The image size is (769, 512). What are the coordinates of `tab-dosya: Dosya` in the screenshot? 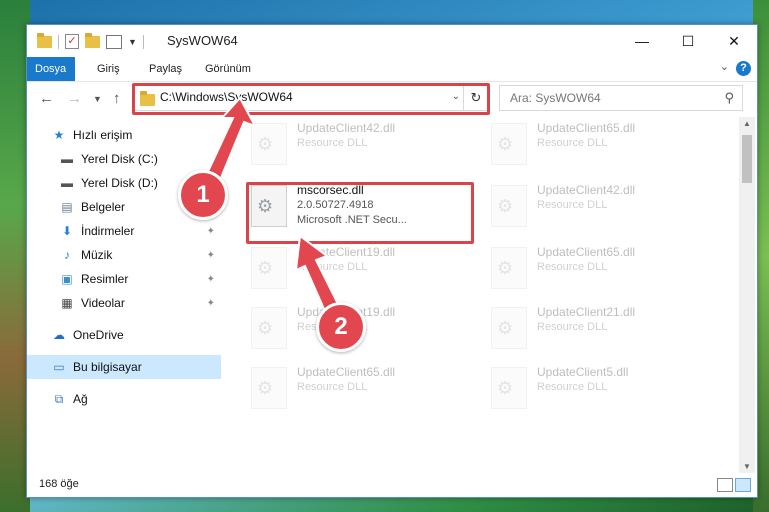 It's located at (51, 69).